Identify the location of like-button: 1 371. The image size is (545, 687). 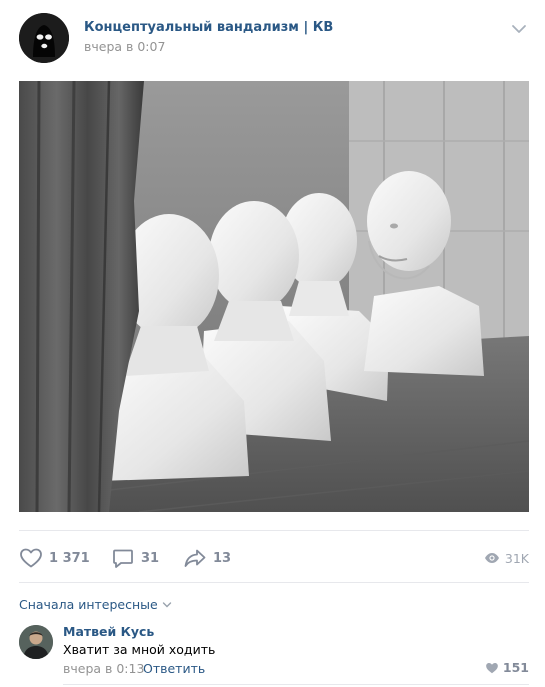
(54, 558).